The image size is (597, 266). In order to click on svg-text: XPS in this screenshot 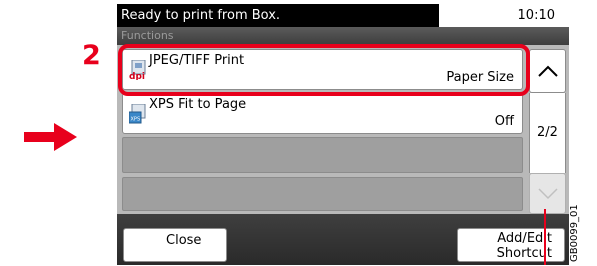, I will do `click(136, 120)`.